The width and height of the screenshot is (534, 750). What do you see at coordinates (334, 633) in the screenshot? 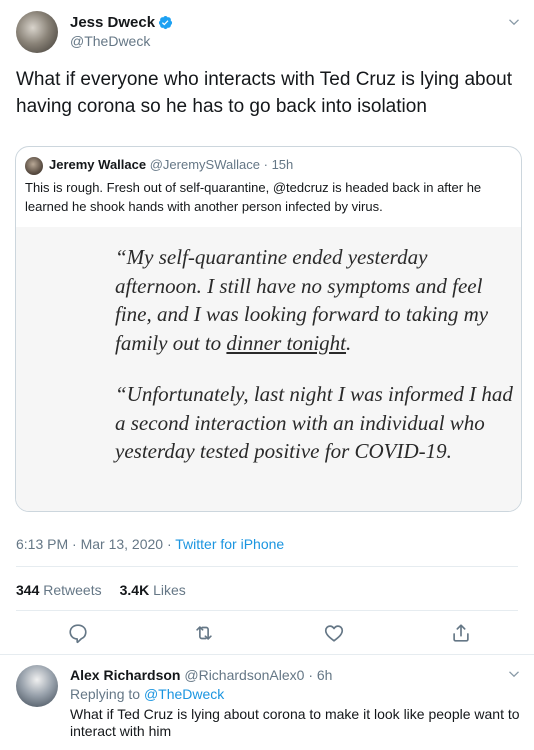
I see `heart-icon` at bounding box center [334, 633].